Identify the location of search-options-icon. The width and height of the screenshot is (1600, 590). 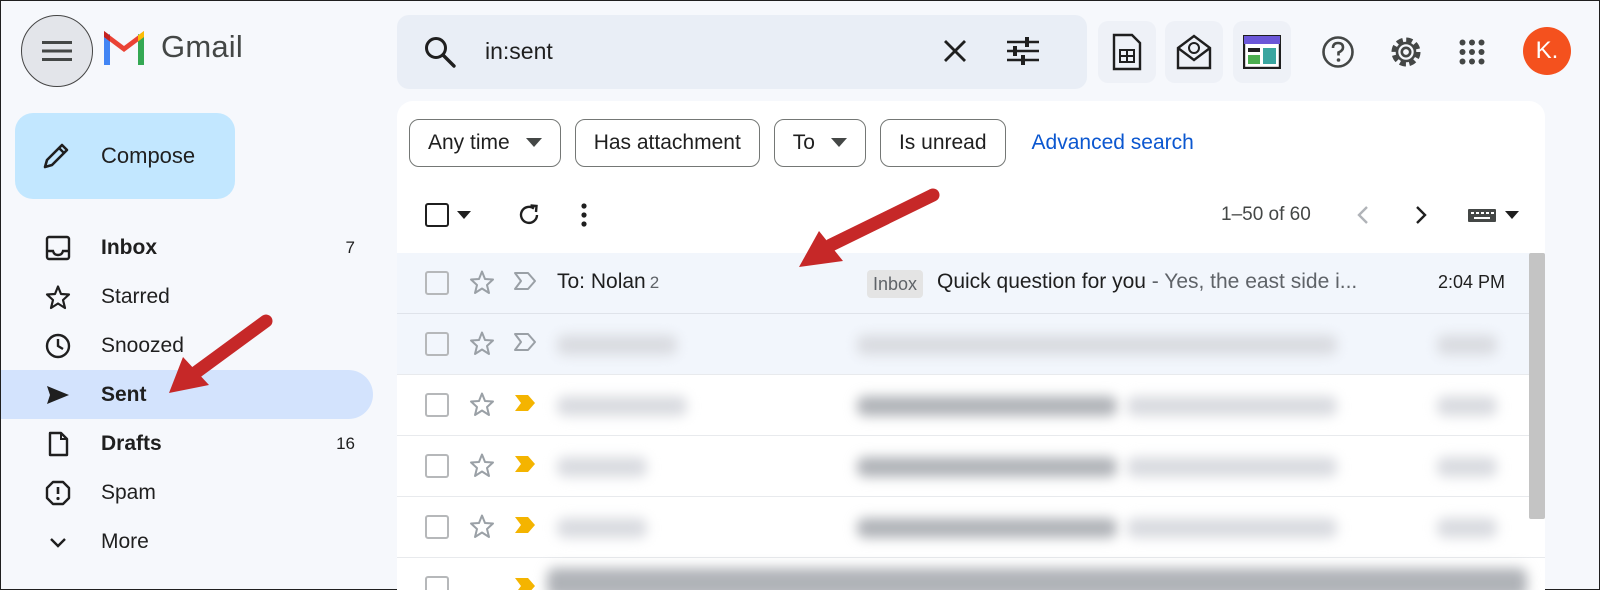
(1023, 51).